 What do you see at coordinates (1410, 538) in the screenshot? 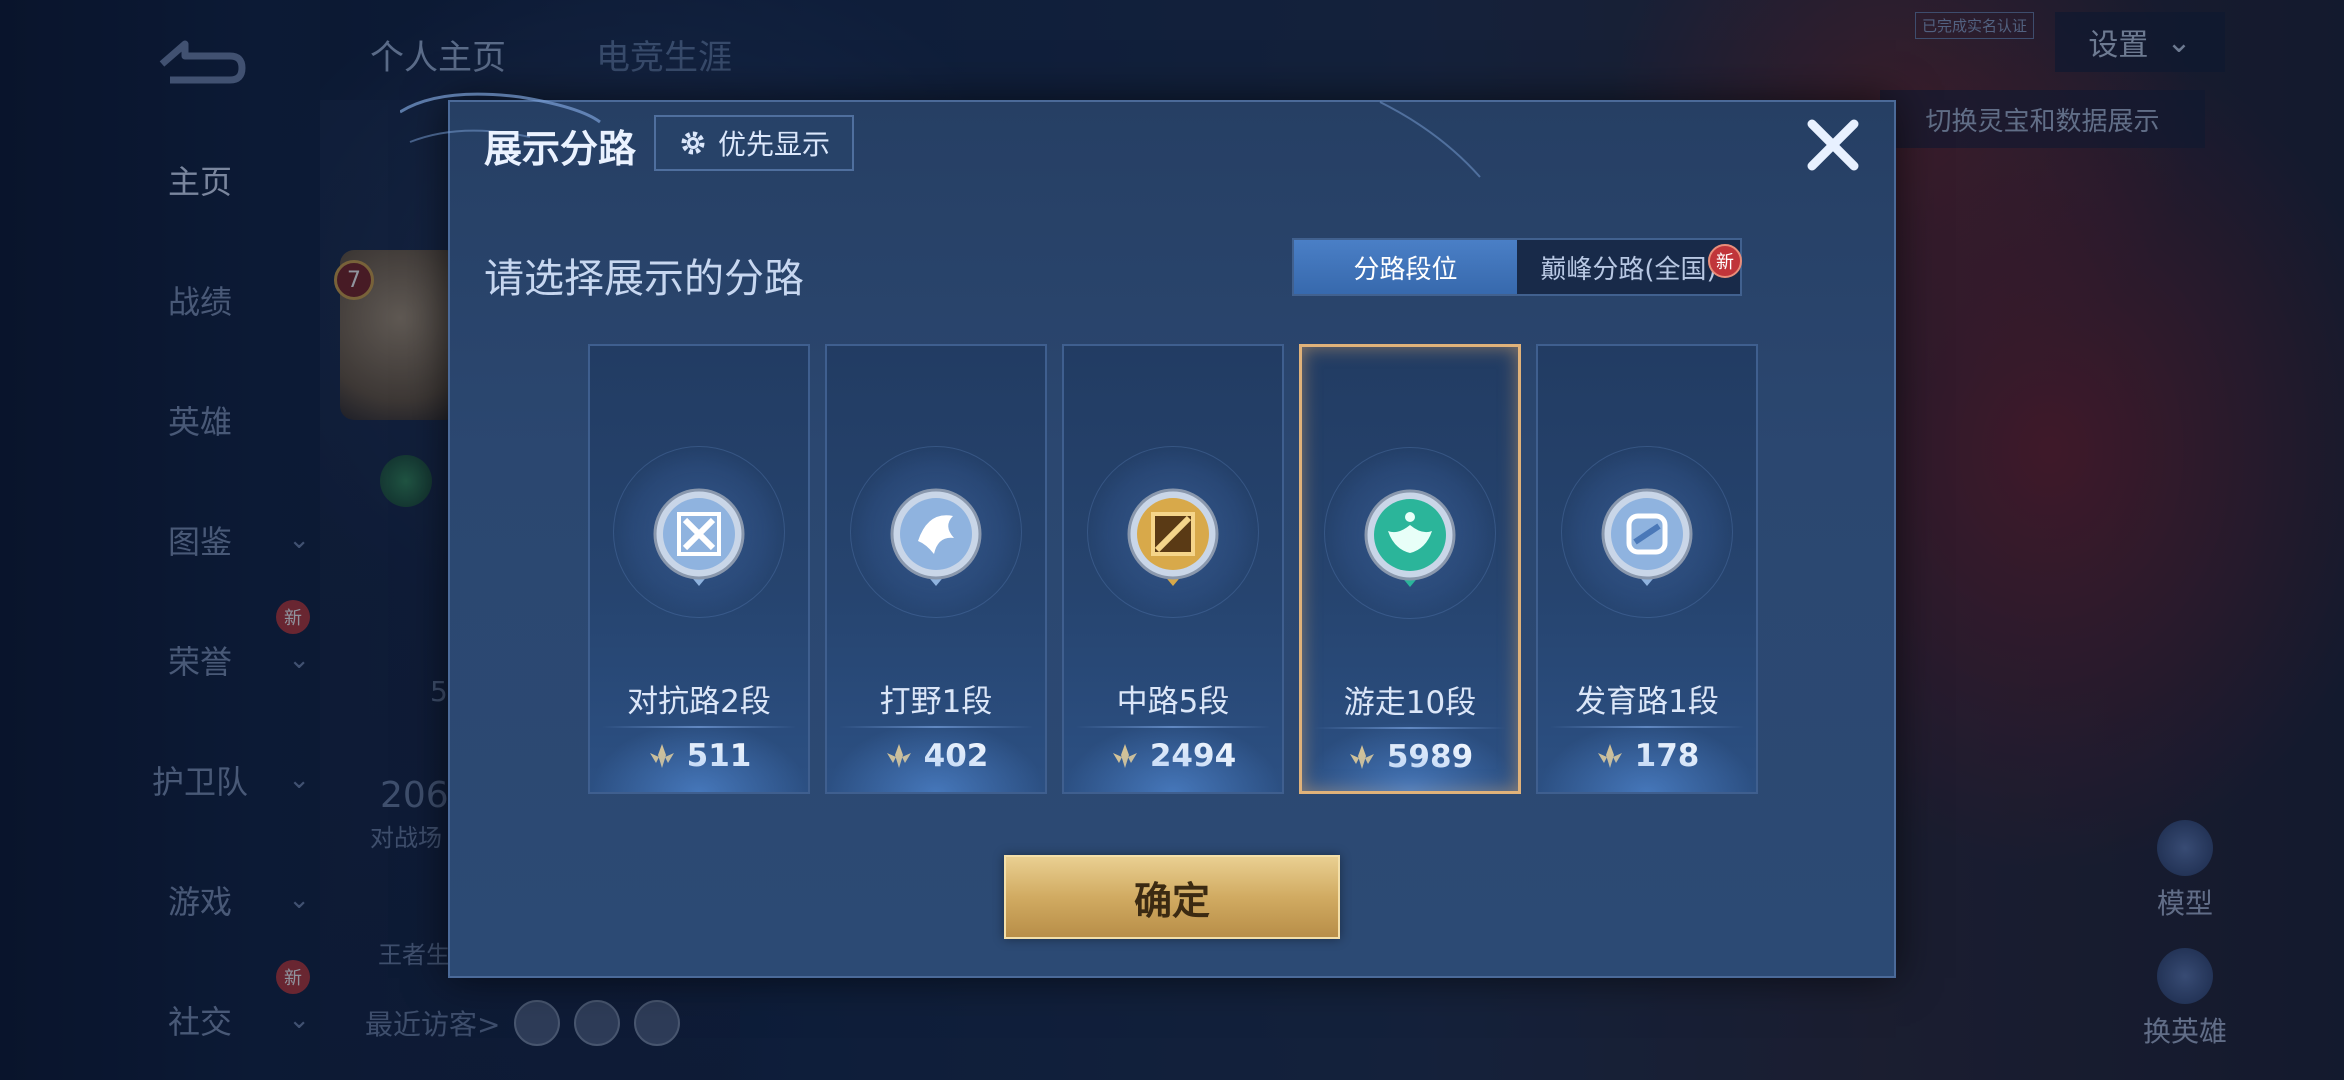
I see `roam-emblem-icon` at bounding box center [1410, 538].